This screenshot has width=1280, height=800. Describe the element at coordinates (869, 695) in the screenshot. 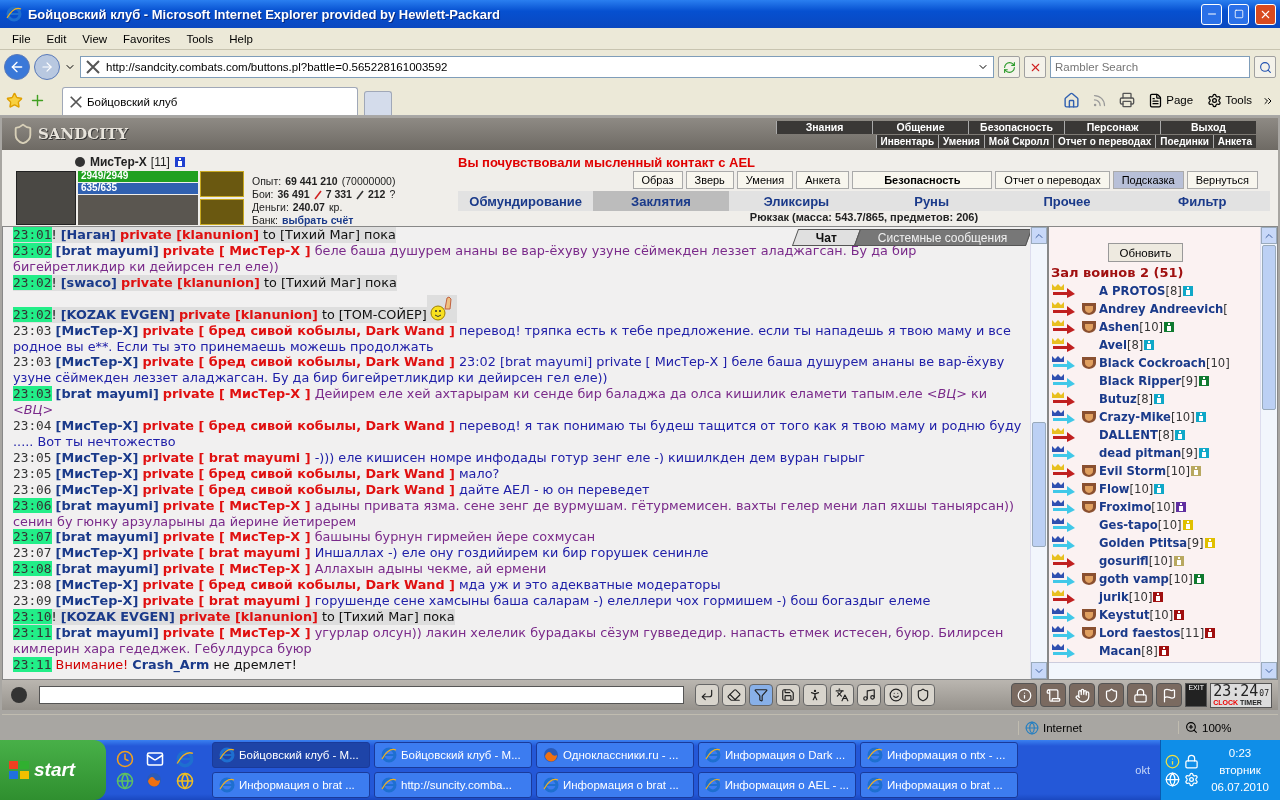

I see `sound-button` at that location.